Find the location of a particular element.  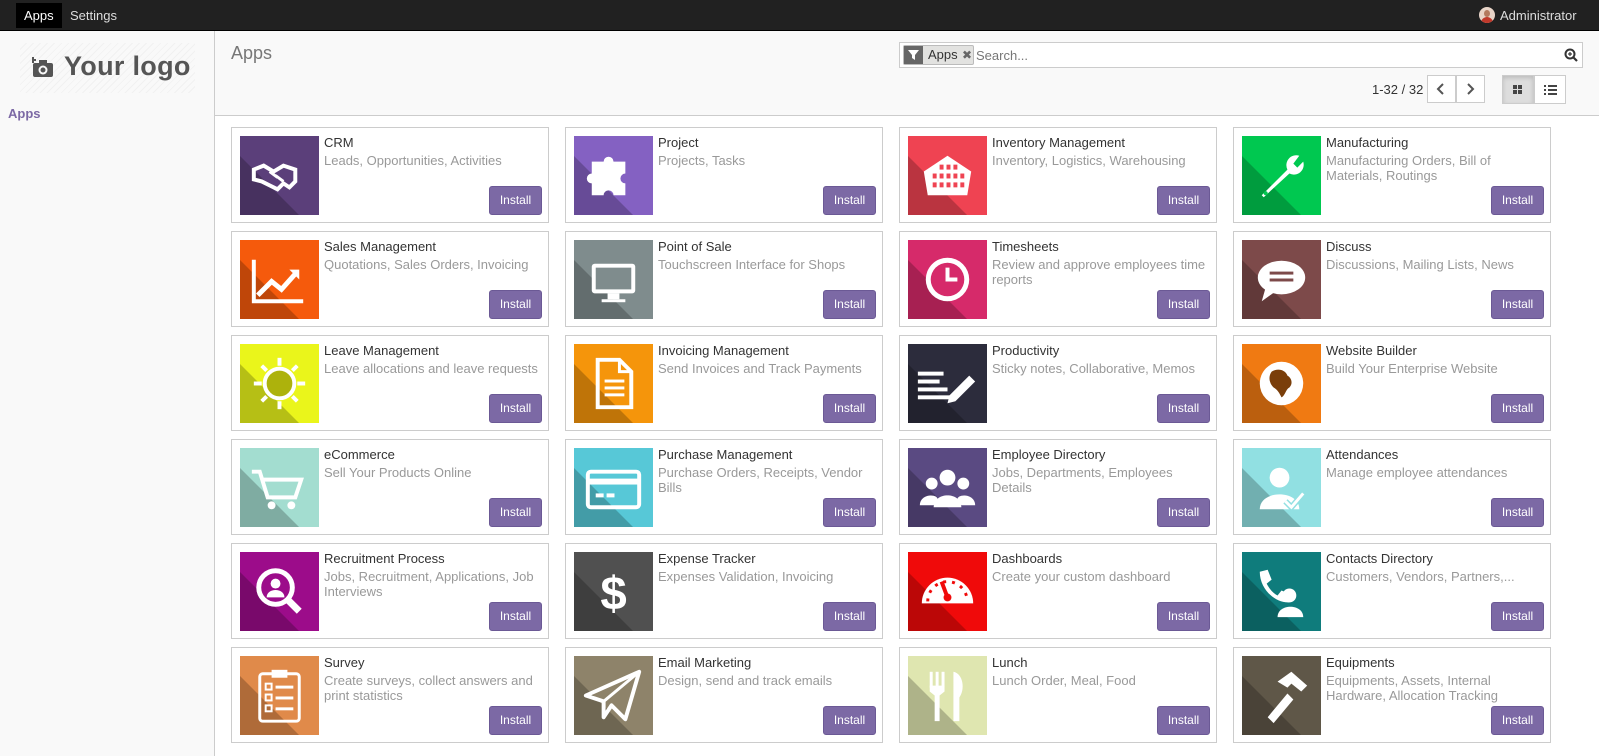

app-name: Lunch is located at coordinates (1010, 662).